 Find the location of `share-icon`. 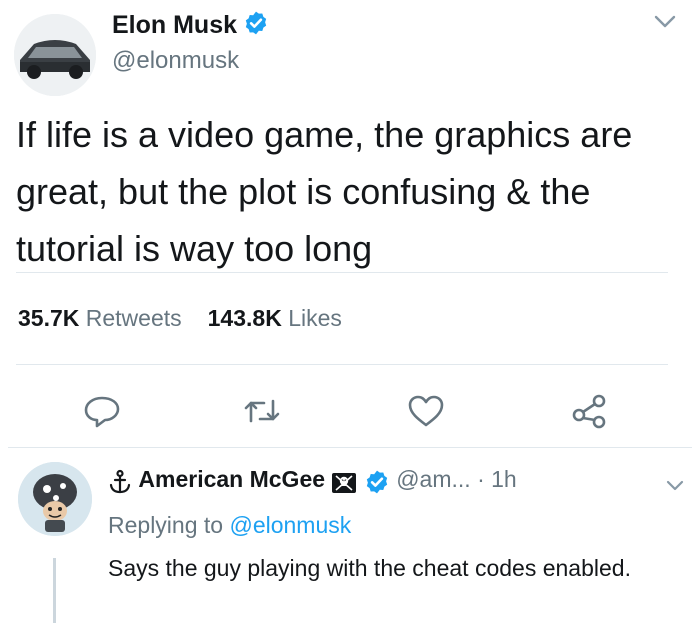

share-icon is located at coordinates (589, 411).